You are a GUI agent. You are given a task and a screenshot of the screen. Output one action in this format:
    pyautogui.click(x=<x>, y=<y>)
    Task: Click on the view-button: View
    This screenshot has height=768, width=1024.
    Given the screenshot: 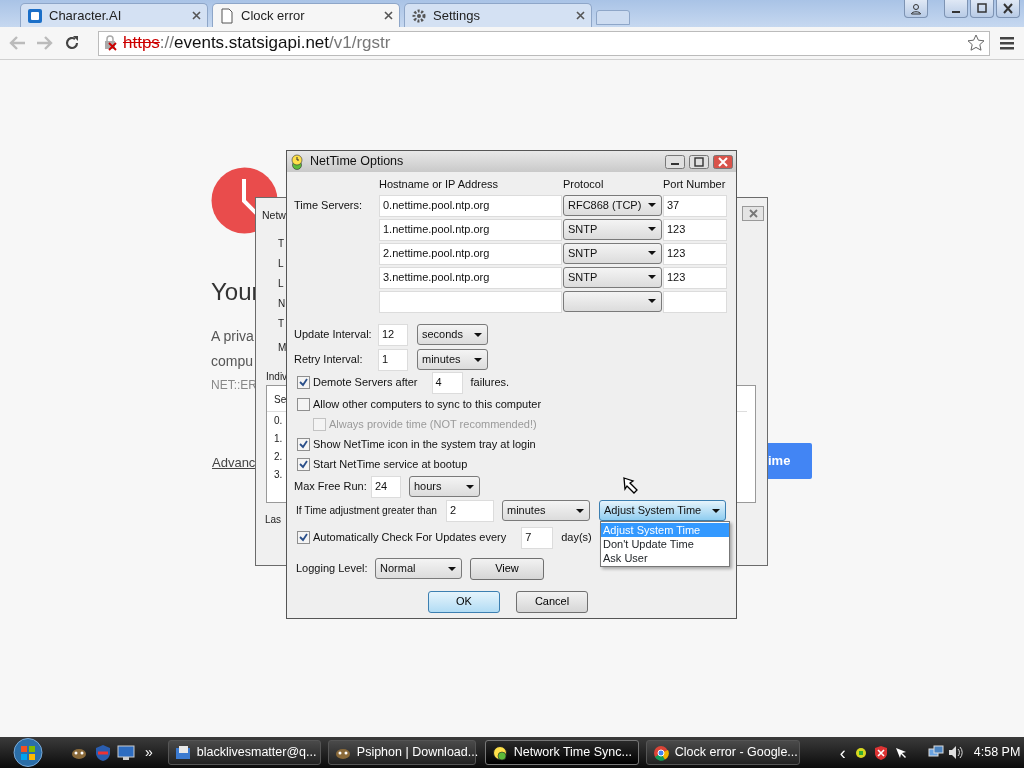 What is the action you would take?
    pyautogui.click(x=507, y=568)
    